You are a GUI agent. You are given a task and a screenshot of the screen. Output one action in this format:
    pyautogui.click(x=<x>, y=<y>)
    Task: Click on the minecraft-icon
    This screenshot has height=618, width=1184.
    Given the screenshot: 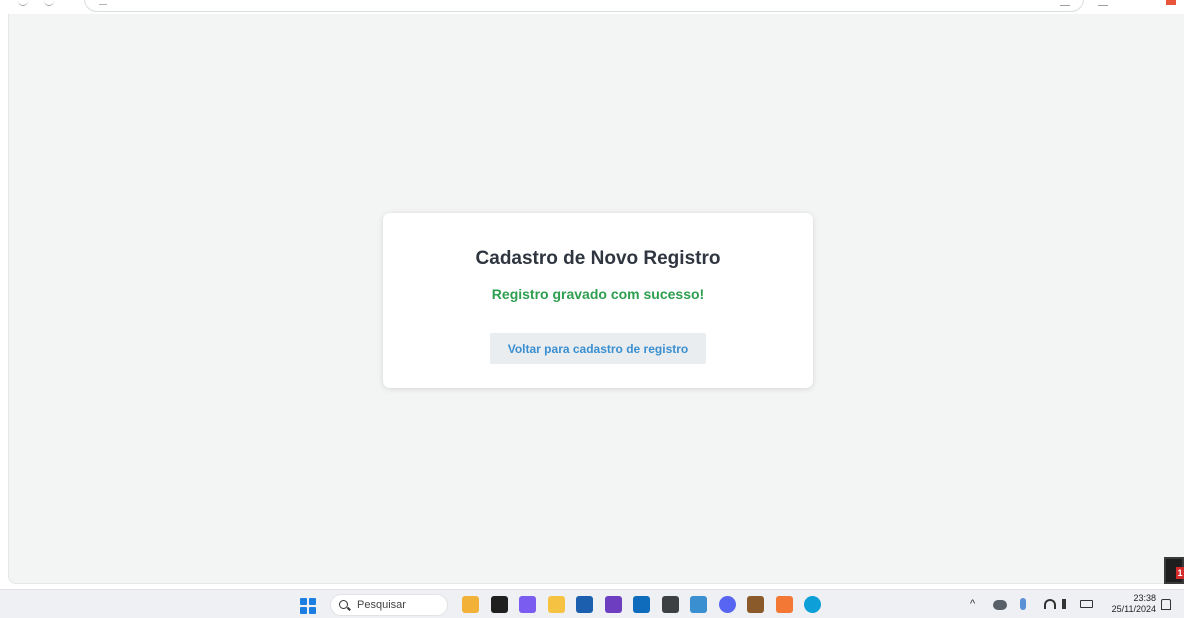 What is the action you would take?
    pyautogui.click(x=755, y=604)
    